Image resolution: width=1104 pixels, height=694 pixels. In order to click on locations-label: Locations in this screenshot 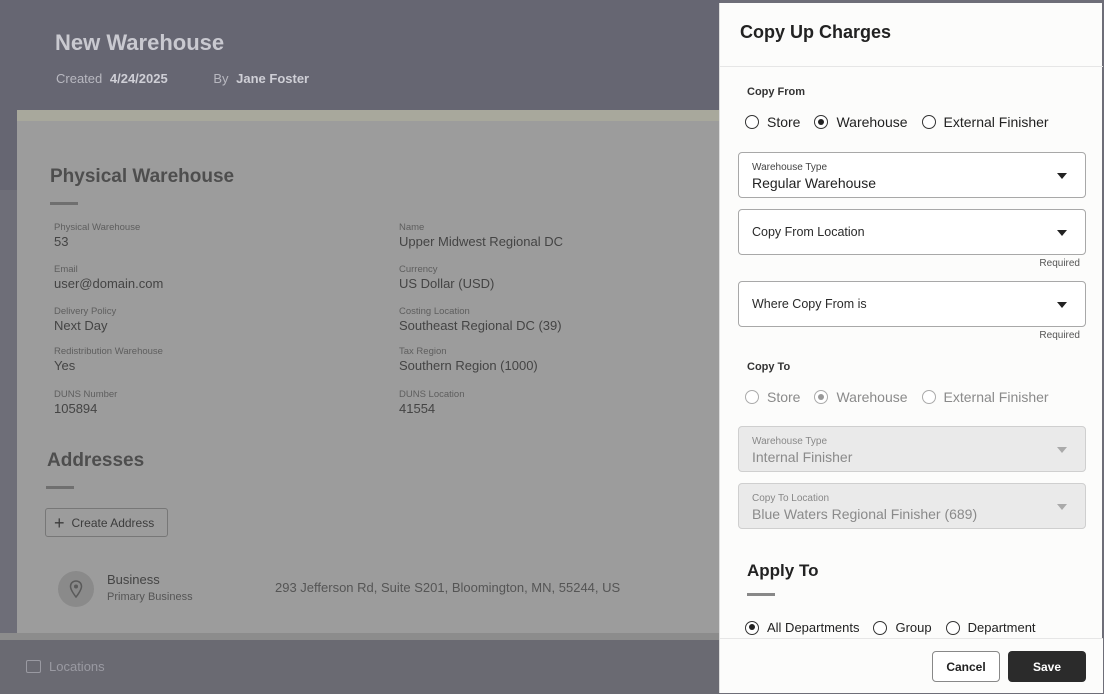, I will do `click(77, 666)`.